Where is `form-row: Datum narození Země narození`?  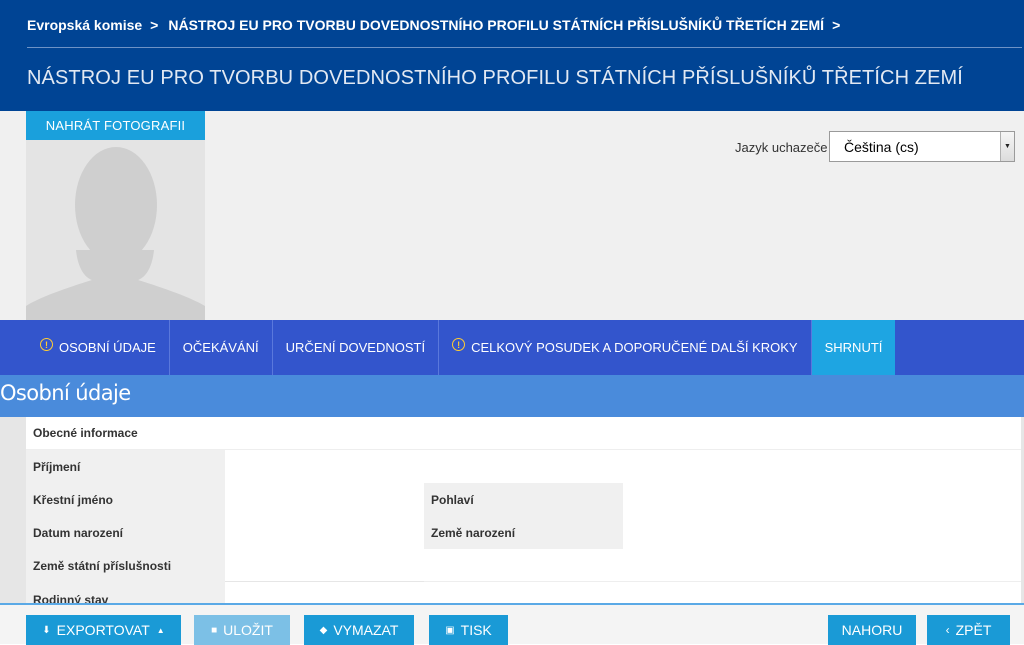
form-row: Datum narození Země narození is located at coordinates (523, 532).